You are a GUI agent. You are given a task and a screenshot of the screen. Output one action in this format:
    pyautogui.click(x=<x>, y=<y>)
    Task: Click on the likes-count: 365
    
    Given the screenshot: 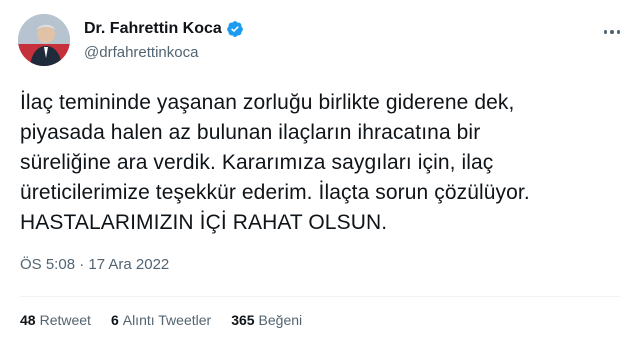 What is the action you would take?
    pyautogui.click(x=243, y=320)
    